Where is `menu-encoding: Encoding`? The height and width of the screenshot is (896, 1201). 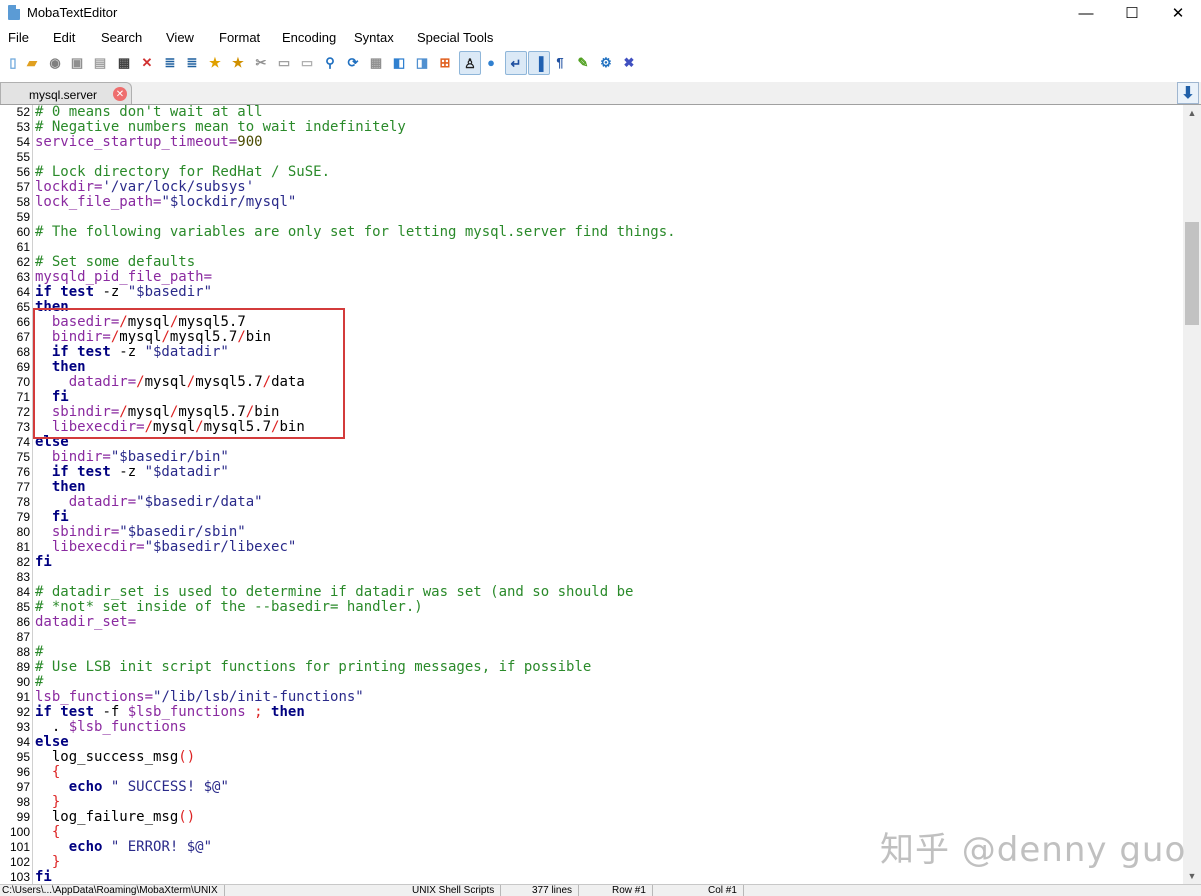
menu-encoding: Encoding is located at coordinates (309, 37).